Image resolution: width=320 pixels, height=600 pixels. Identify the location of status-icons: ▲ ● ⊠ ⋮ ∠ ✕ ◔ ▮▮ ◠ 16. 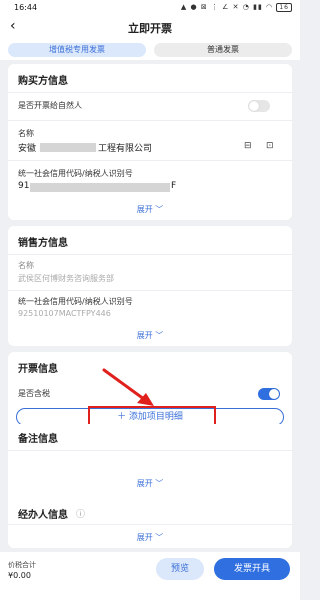
(236, 7).